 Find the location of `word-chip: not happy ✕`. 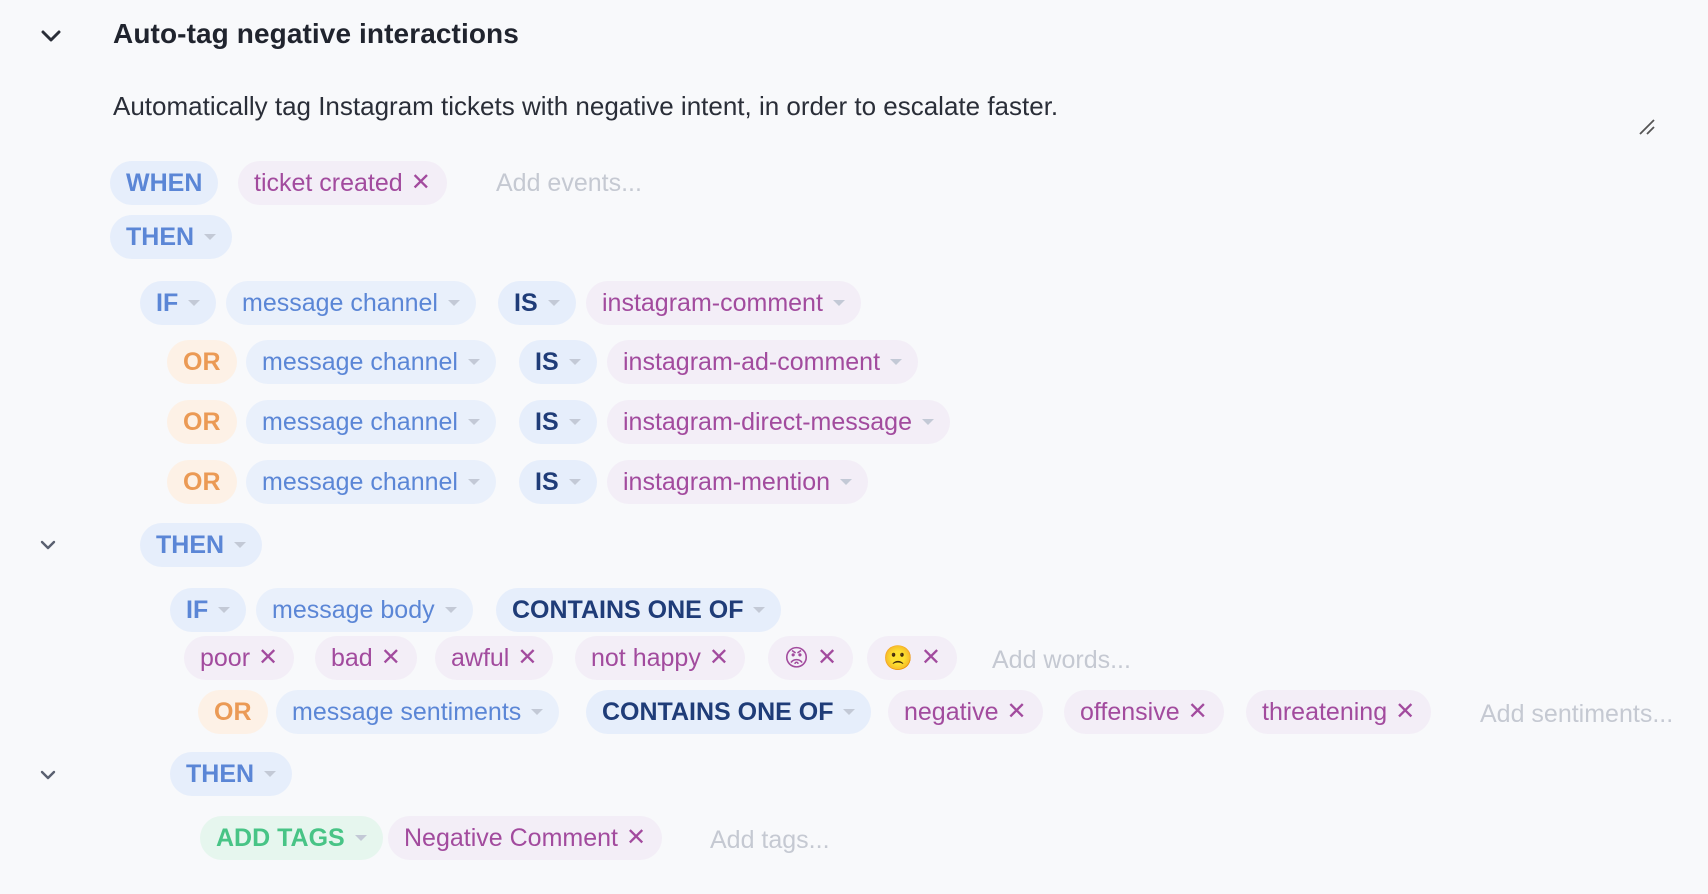

word-chip: not happy ✕ is located at coordinates (660, 658).